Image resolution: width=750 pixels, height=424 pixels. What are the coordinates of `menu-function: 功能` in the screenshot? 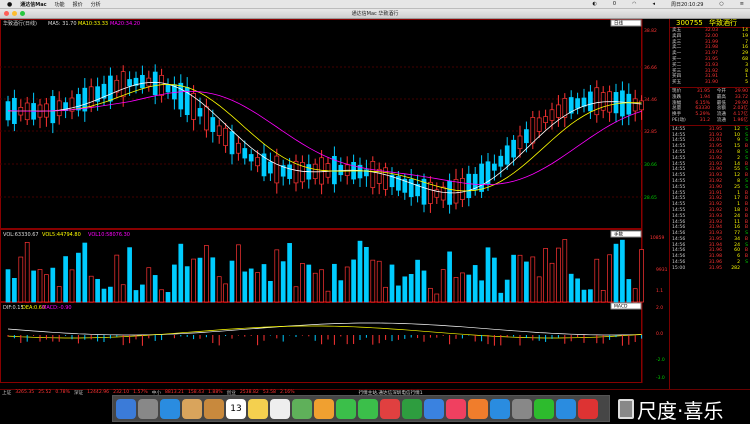 It's located at (60, 4).